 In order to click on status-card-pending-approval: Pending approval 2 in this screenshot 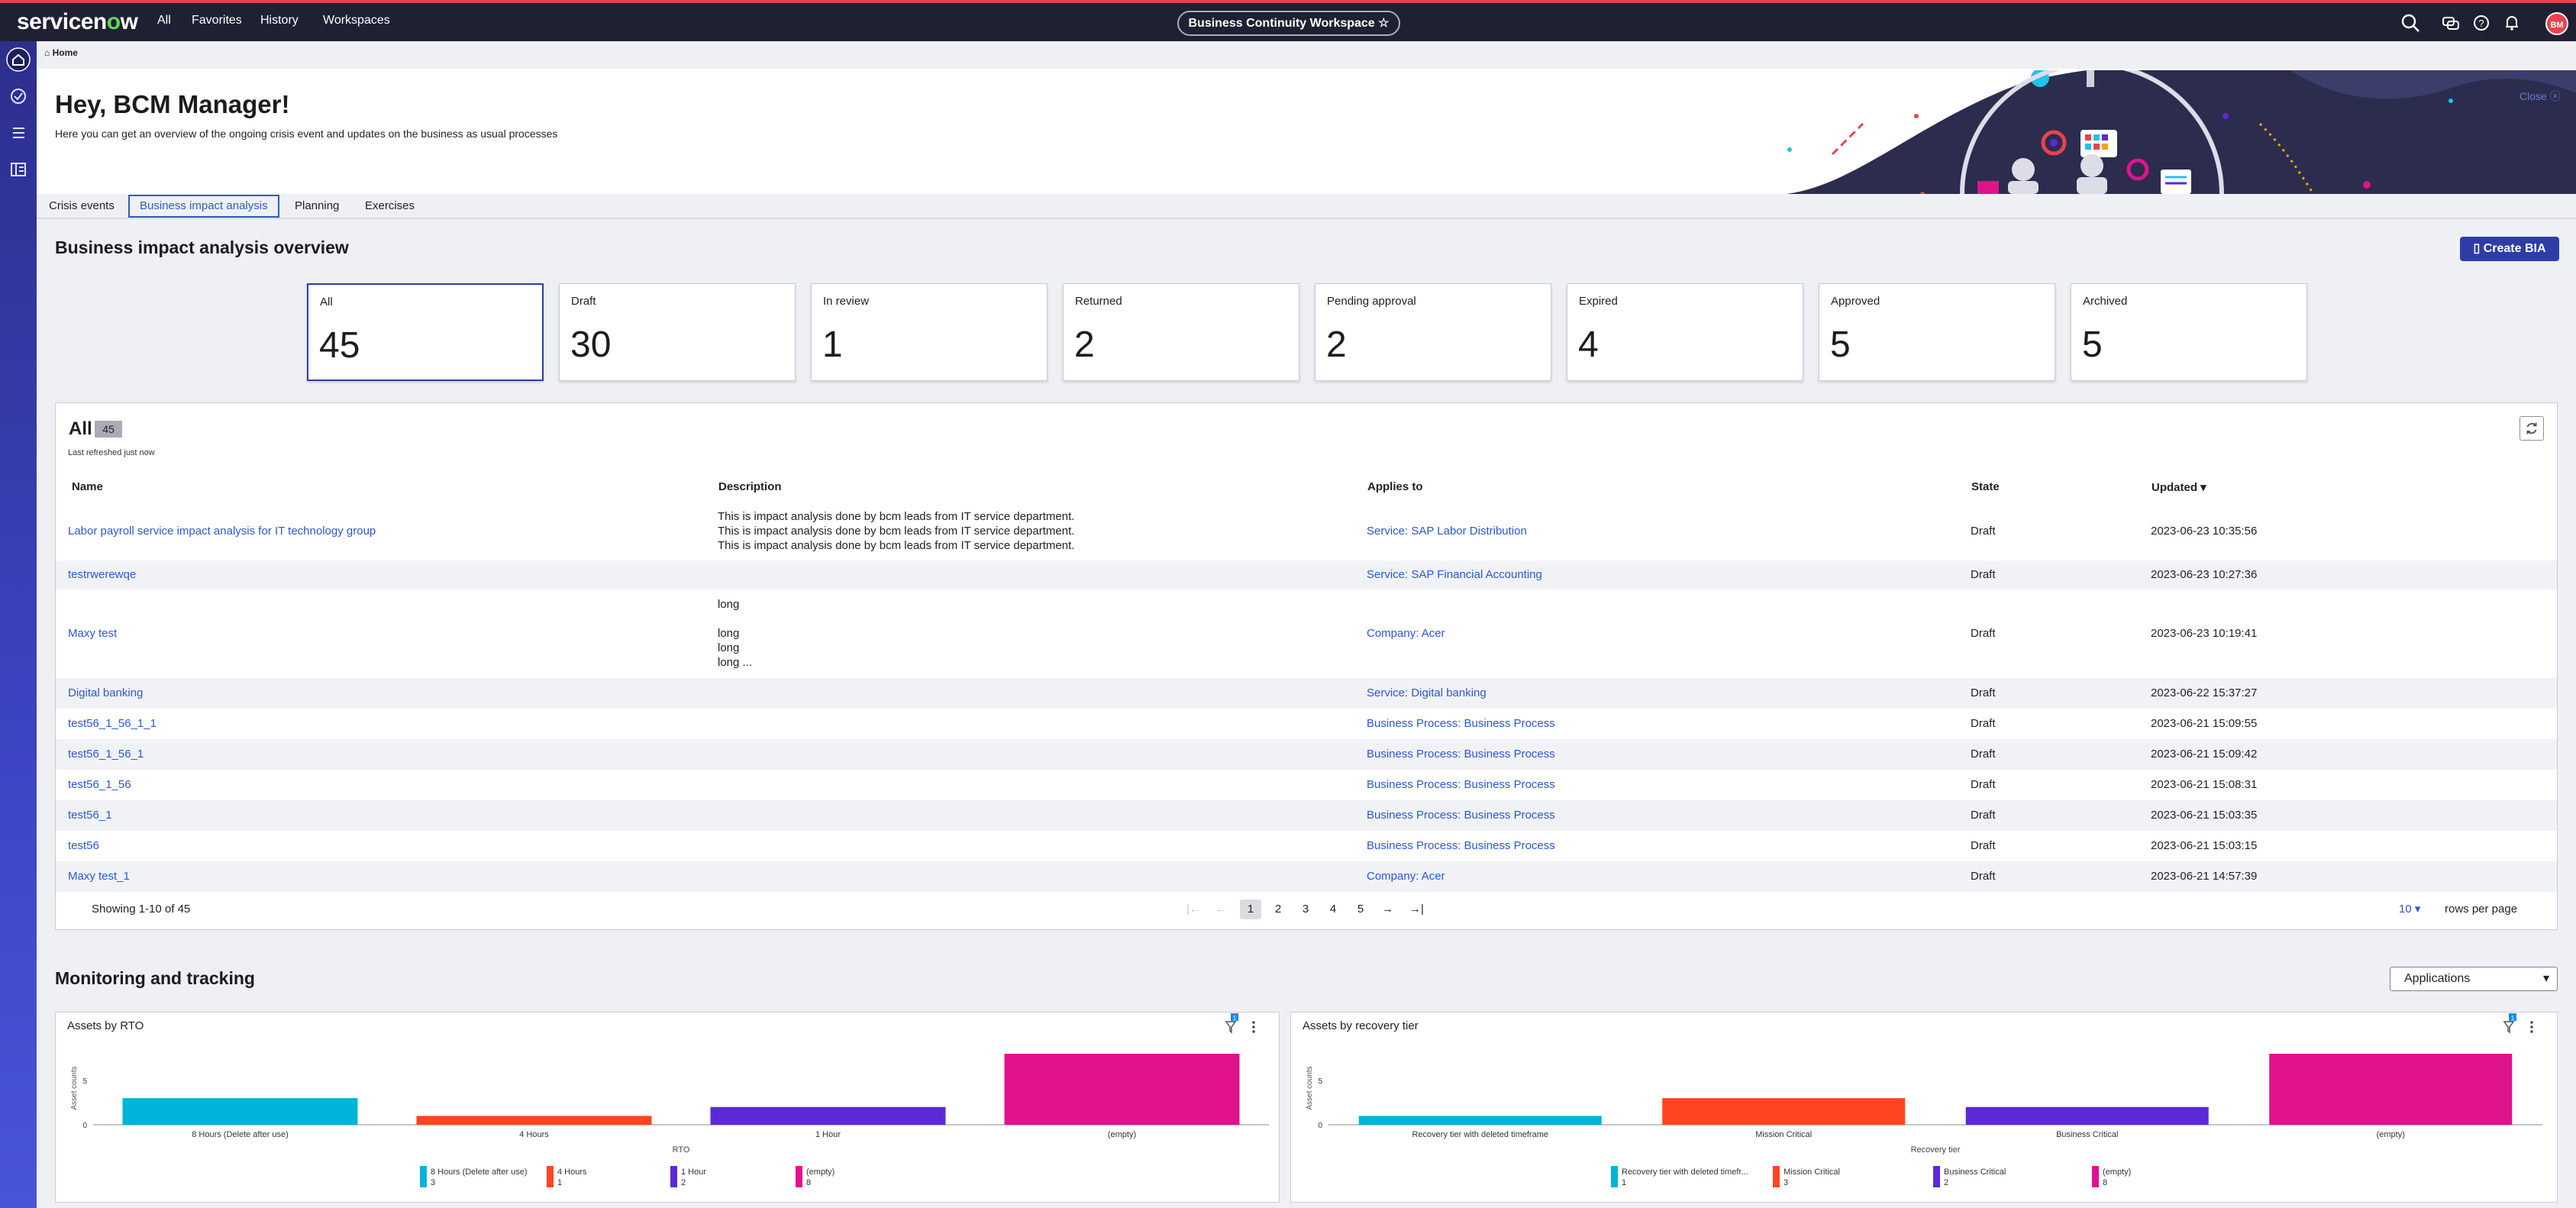, I will do `click(1433, 332)`.